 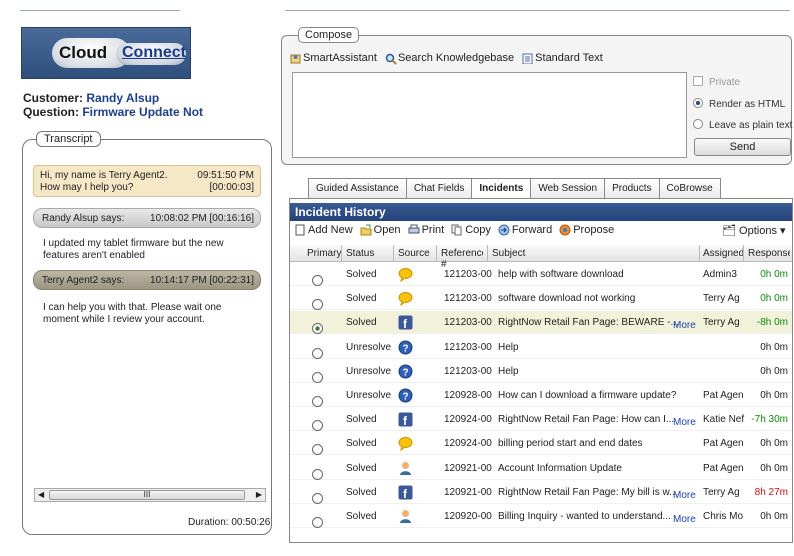 I want to click on incidents-toolbar: Add New Open Print Copy Forward Propose, so click(x=454, y=230).